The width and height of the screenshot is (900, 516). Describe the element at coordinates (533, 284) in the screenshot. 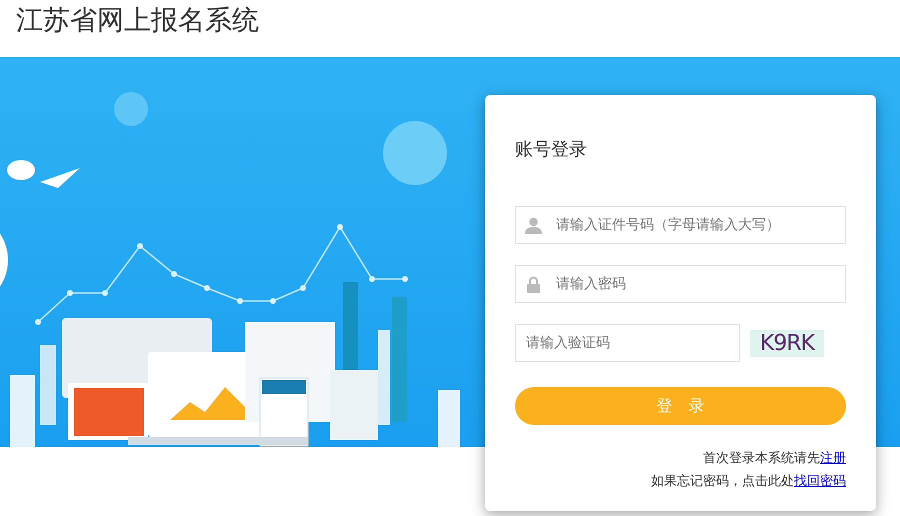

I see `lock-icon` at that location.